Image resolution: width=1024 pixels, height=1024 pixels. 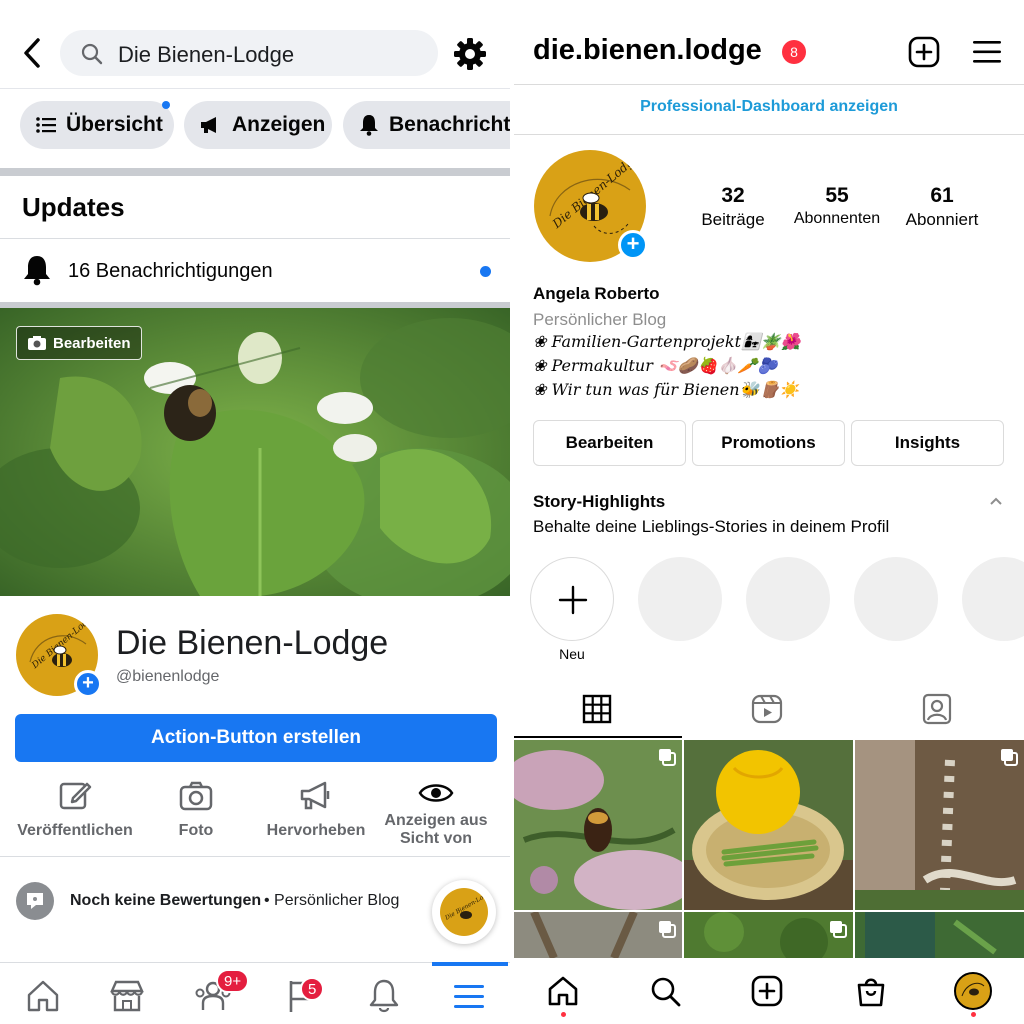 What do you see at coordinates (252, 643) in the screenshot?
I see `page-title: Die Bienen-Lodge` at bounding box center [252, 643].